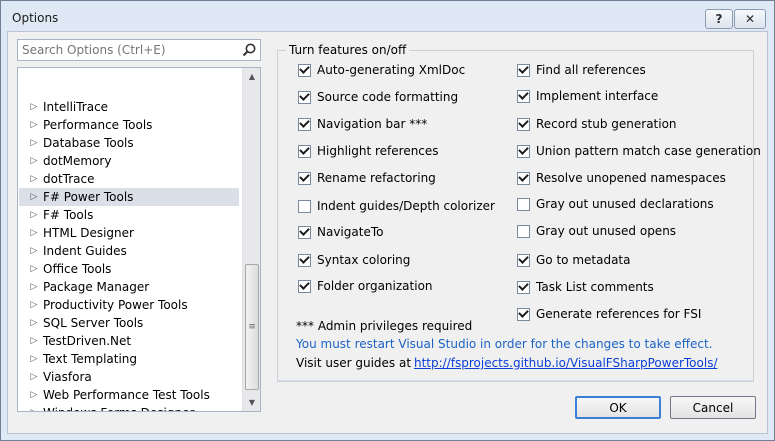 This screenshot has height=441, width=775. I want to click on search-box, so click(139, 50).